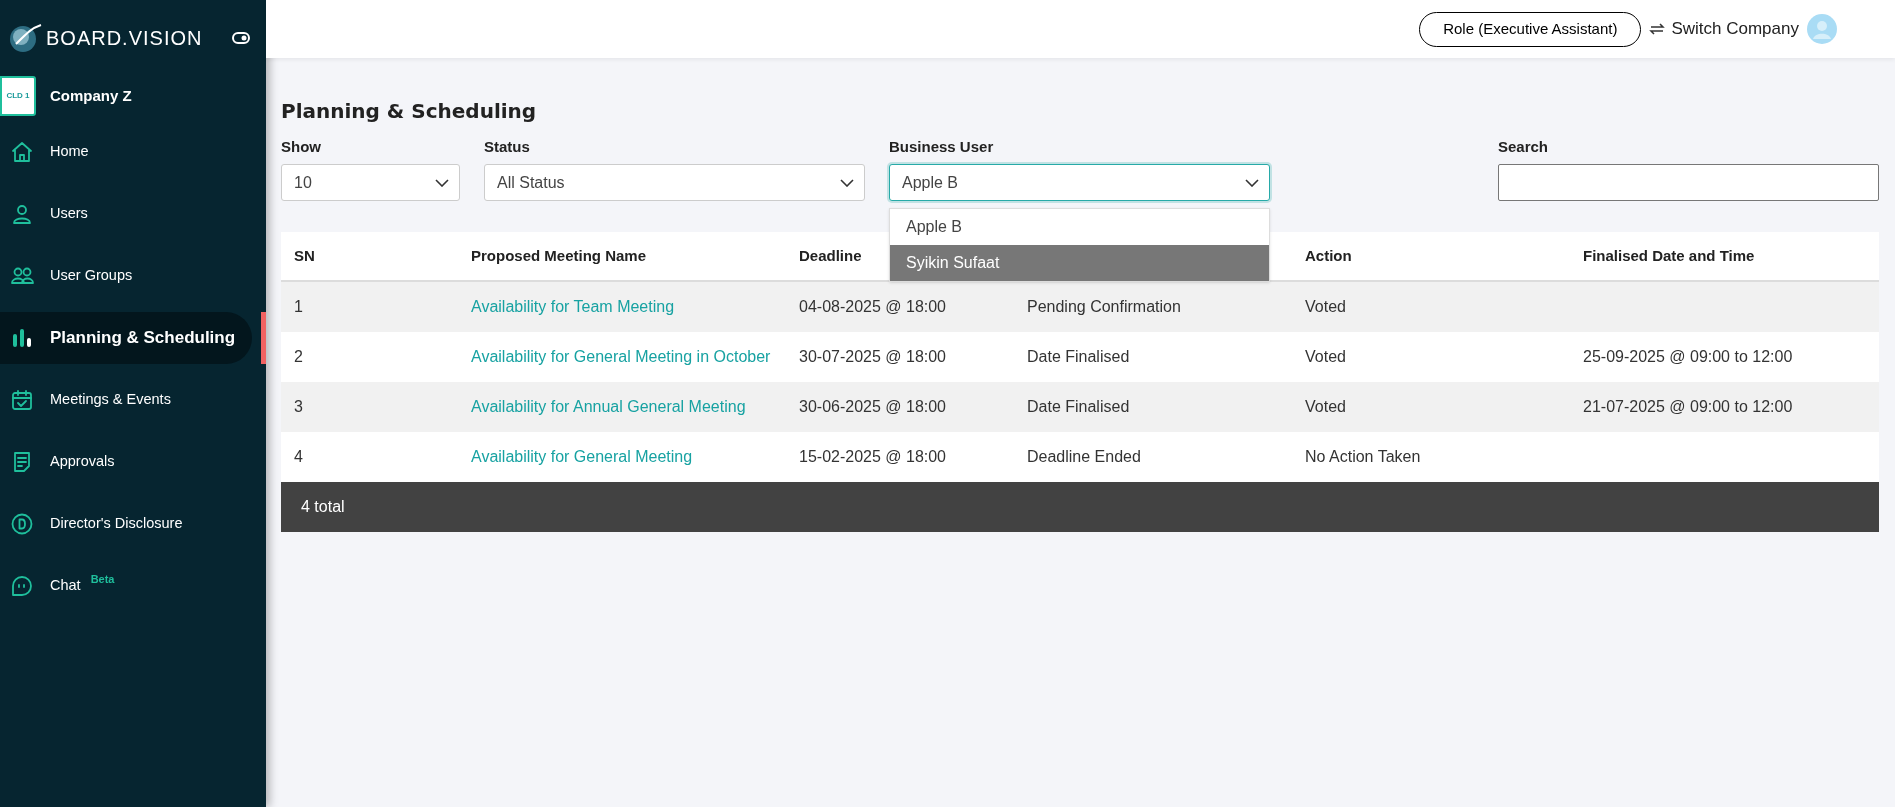 This screenshot has height=807, width=1895. What do you see at coordinates (1079, 182) in the screenshot?
I see `select-field: Apple B` at bounding box center [1079, 182].